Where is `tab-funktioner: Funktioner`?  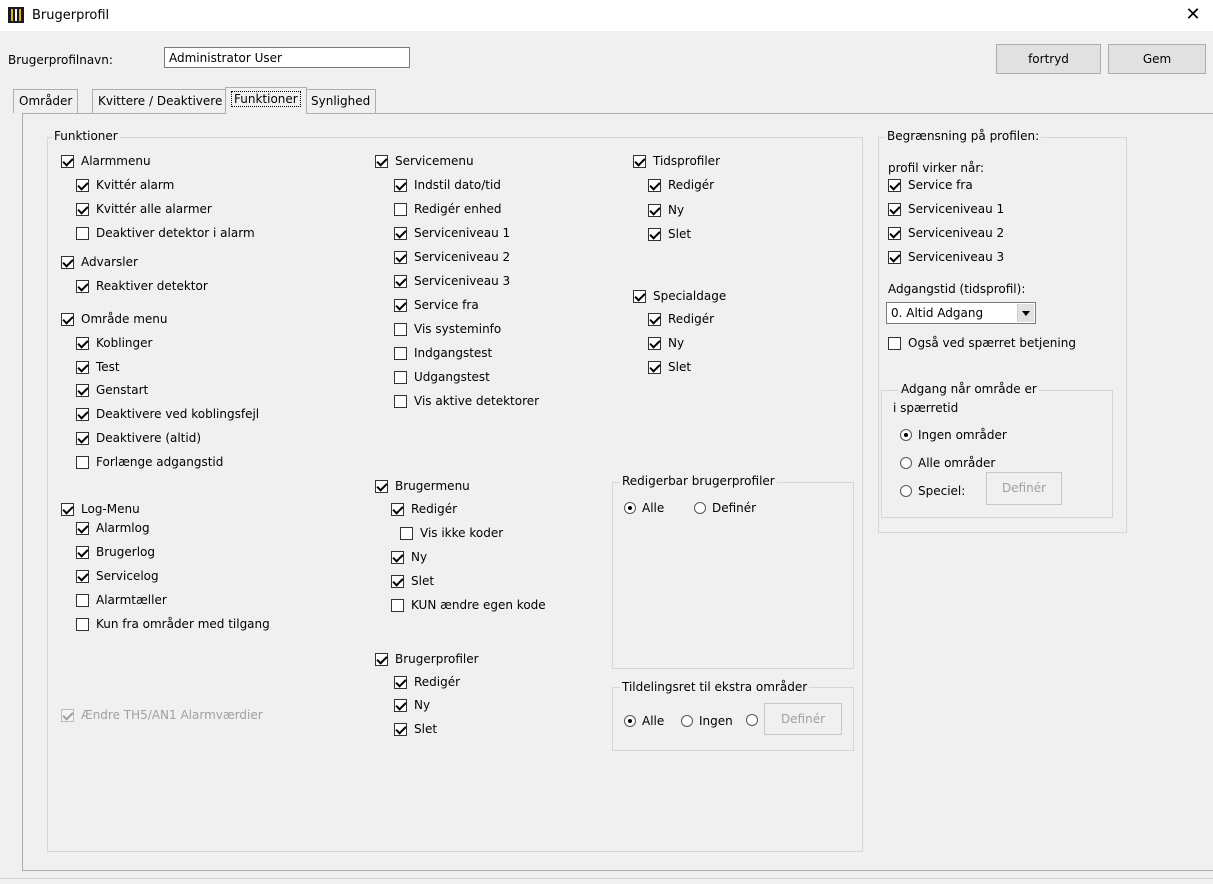
tab-funktioner: Funktioner is located at coordinates (266, 100).